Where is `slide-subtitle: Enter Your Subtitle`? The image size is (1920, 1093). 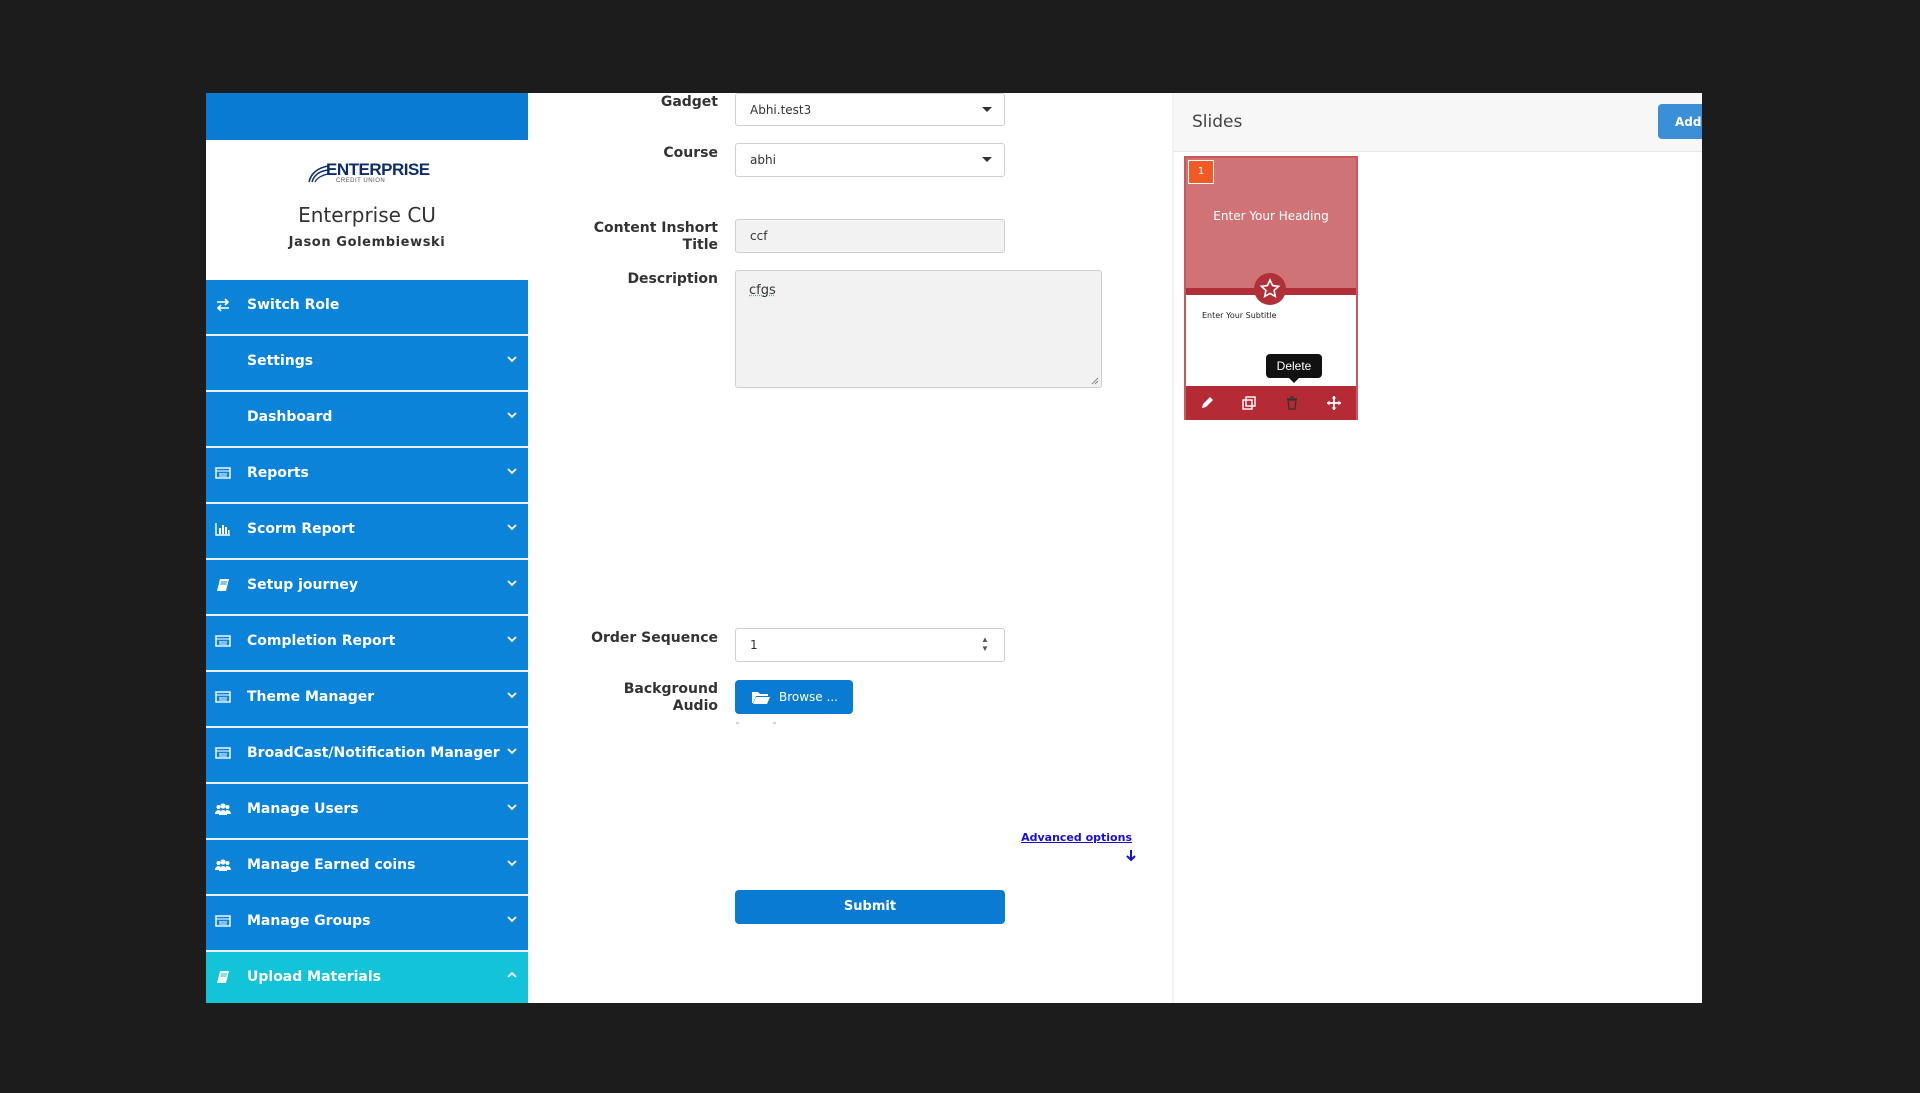
slide-subtitle: Enter Your Subtitle is located at coordinates (1239, 315).